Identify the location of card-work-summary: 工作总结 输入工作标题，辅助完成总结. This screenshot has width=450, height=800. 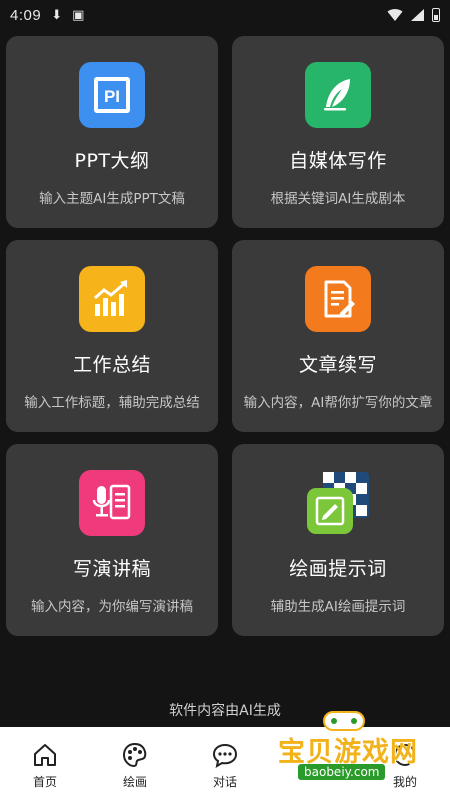
(112, 336).